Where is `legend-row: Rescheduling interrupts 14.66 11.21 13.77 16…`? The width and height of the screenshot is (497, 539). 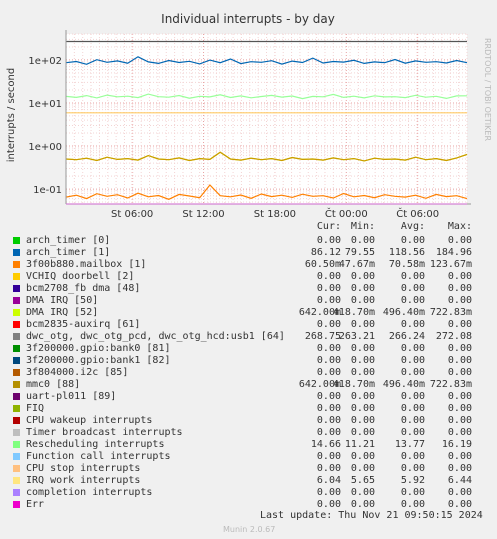 legend-row: Rescheduling interrupts 14.66 11.21 13.77 16… is located at coordinates (248, 445).